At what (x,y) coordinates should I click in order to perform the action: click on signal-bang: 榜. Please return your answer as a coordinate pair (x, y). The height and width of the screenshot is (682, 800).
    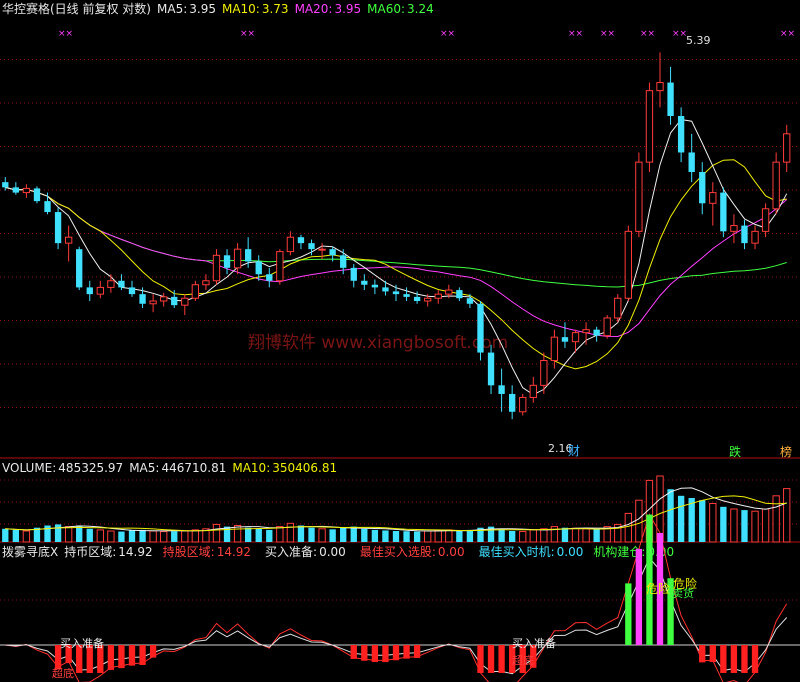
    Looking at the image, I should click on (786, 451).